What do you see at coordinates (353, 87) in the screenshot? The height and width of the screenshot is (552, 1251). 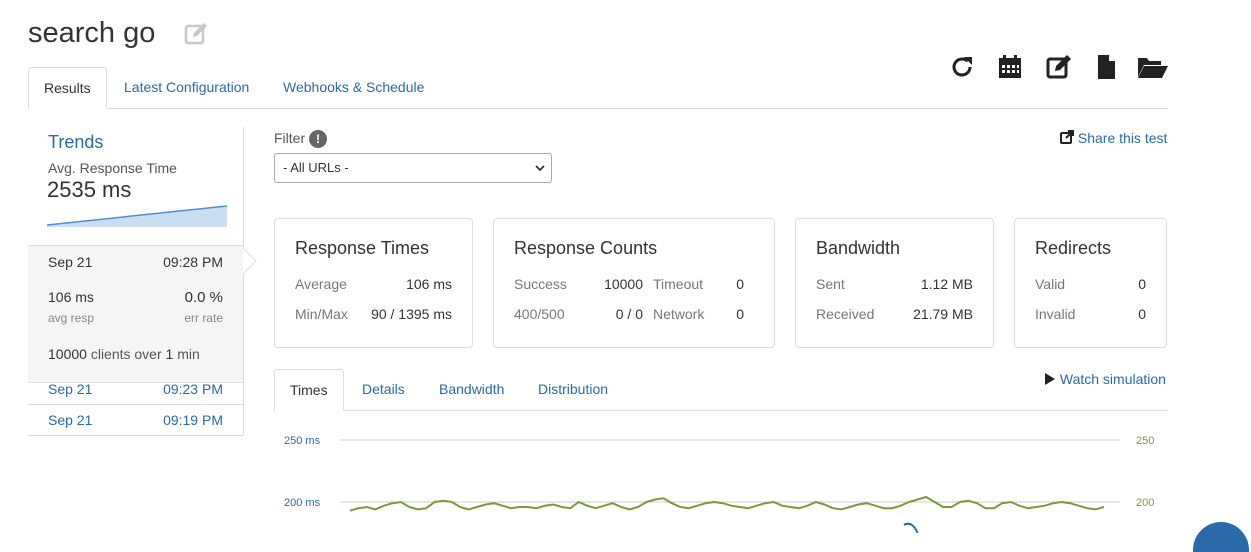 I see `tab-webhooks-schedule: Webhooks & Schedule` at bounding box center [353, 87].